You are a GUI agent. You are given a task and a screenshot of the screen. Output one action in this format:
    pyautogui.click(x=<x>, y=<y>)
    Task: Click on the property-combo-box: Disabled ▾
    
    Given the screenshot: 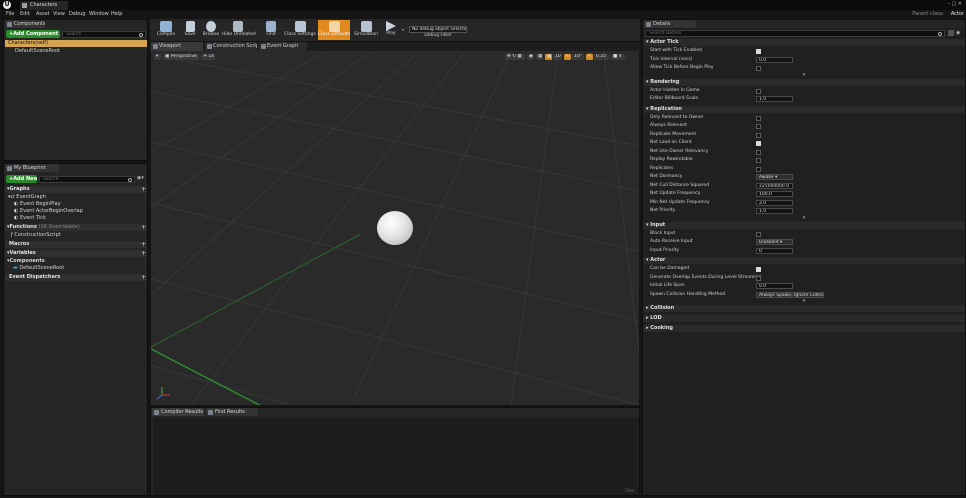 What is the action you would take?
    pyautogui.click(x=774, y=242)
    